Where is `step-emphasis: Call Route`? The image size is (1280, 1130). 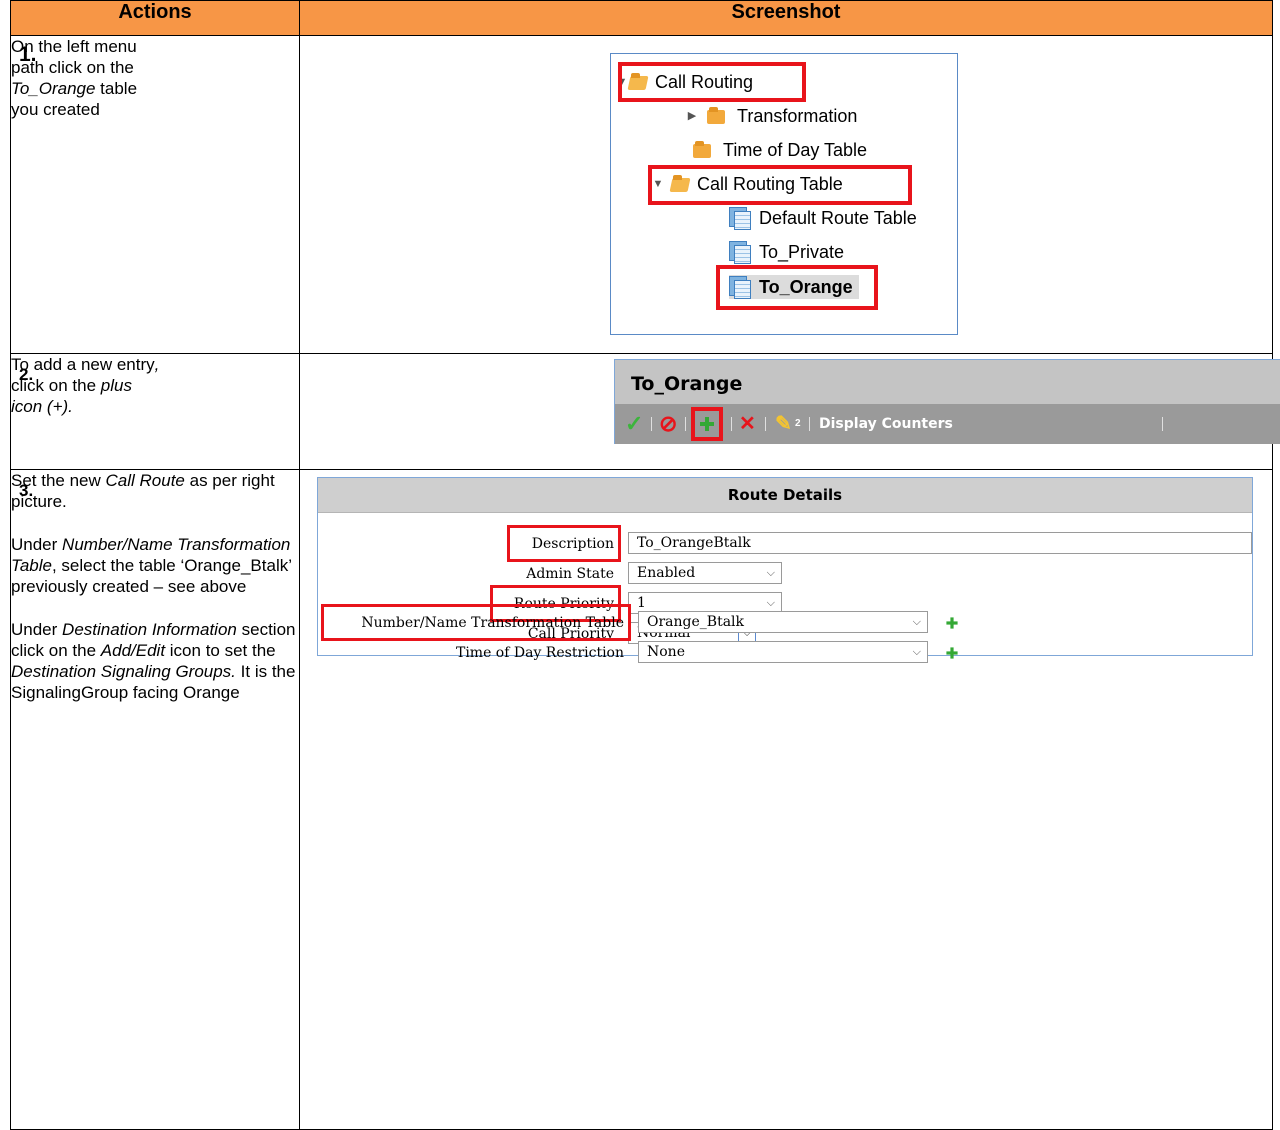
step-emphasis: Call Route is located at coordinates (145, 480).